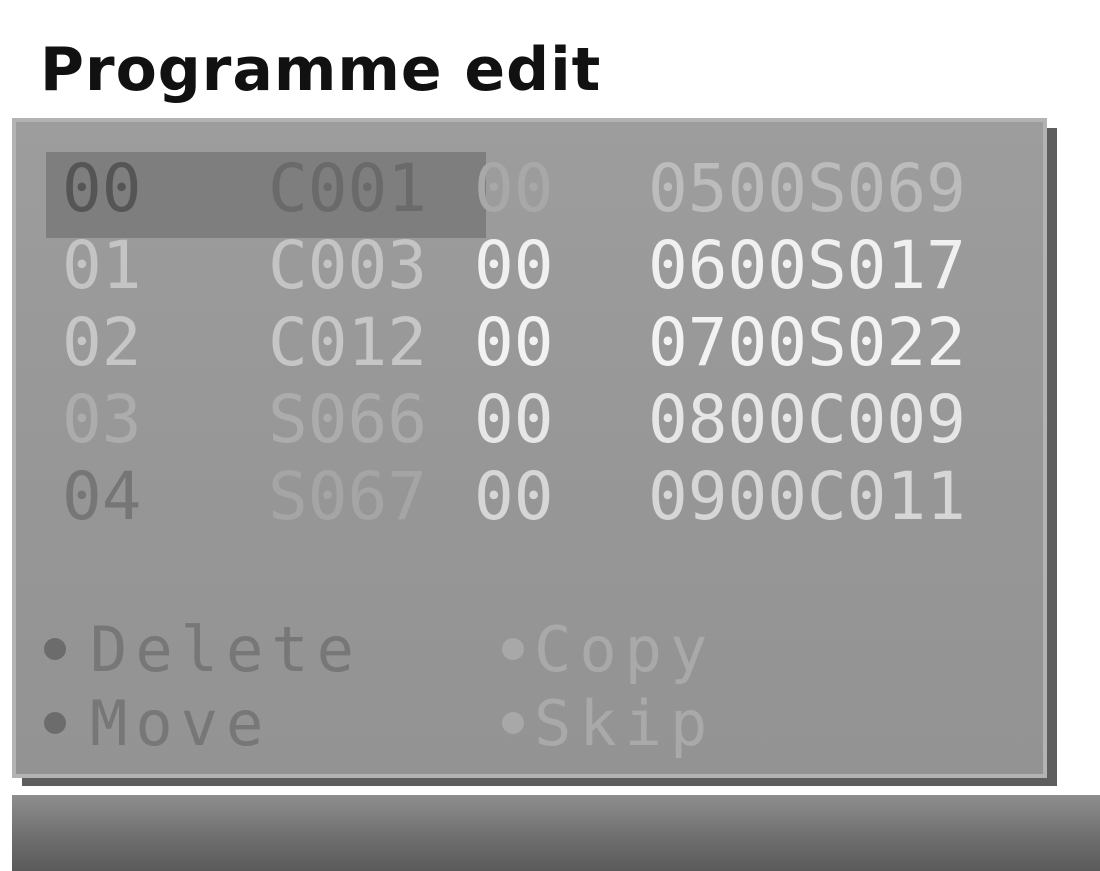  What do you see at coordinates (347, 496) in the screenshot?
I see `programme-channel: S067` at bounding box center [347, 496].